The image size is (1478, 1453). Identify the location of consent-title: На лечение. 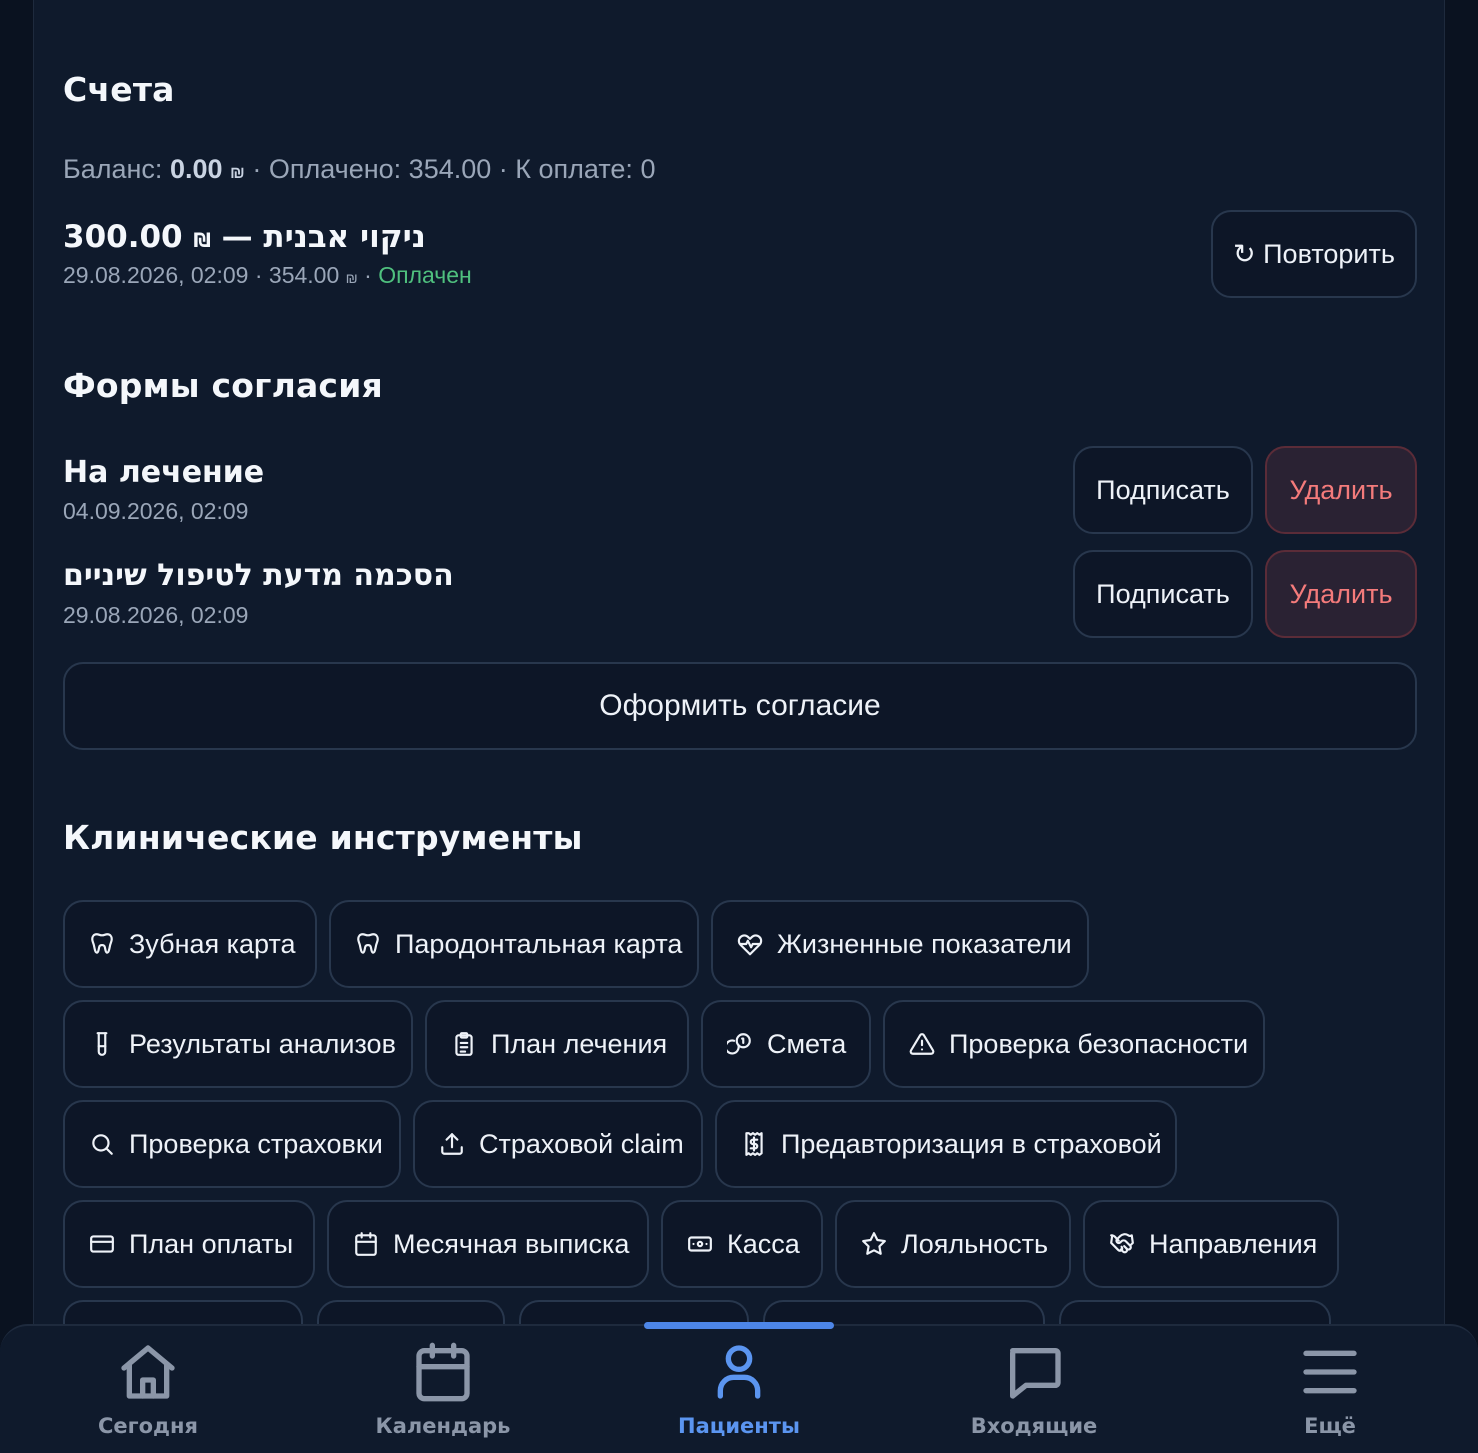
(164, 472).